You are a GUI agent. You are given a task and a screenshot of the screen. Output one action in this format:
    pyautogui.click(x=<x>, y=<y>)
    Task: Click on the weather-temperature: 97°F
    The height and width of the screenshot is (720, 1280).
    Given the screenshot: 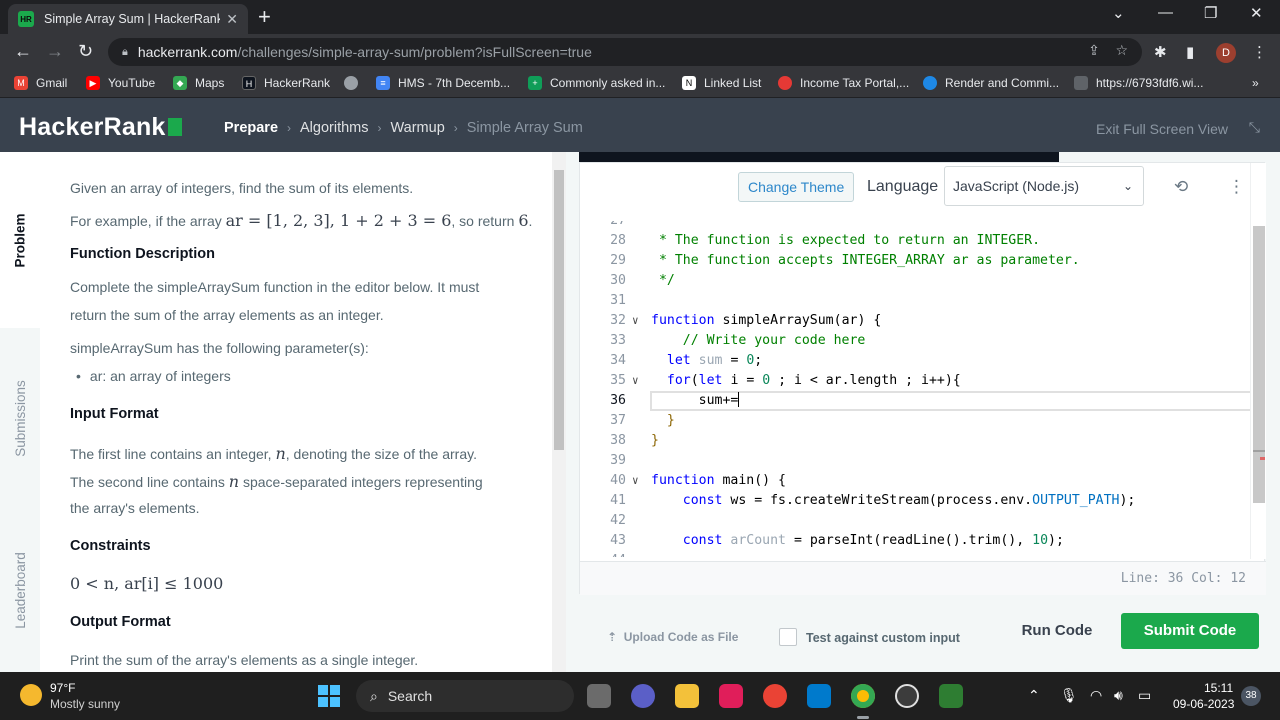 What is the action you would take?
    pyautogui.click(x=62, y=688)
    